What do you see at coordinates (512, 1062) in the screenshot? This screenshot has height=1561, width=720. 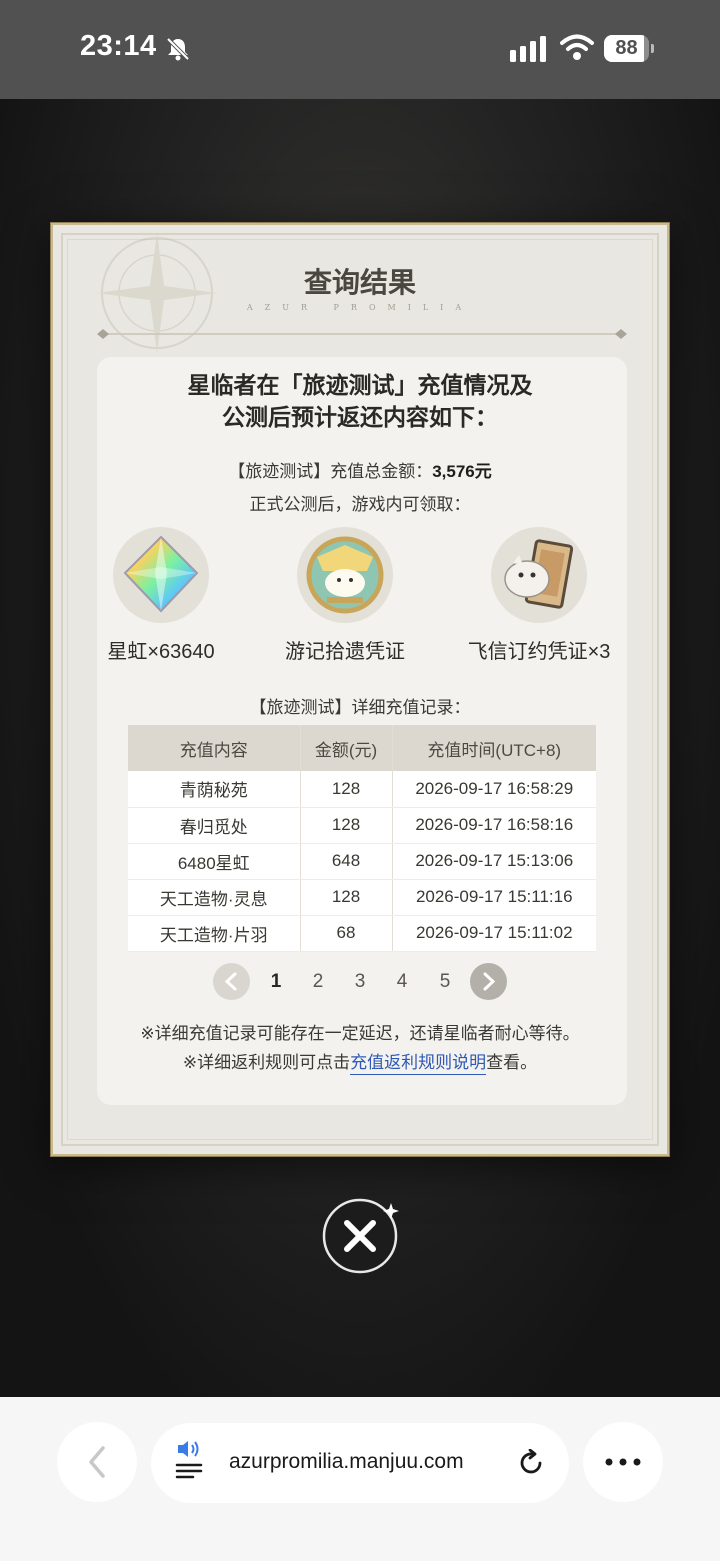 I see `rules-note-suffix: 查看。` at bounding box center [512, 1062].